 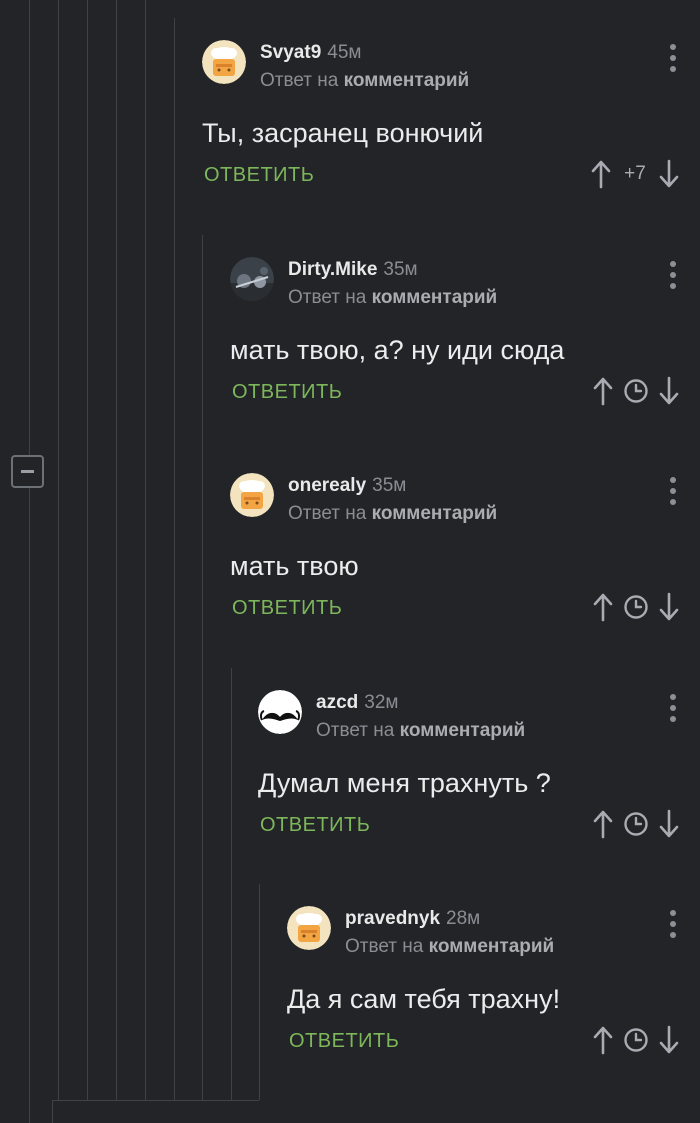 What do you see at coordinates (392, 918) in the screenshot?
I see `author-name: pravednyk` at bounding box center [392, 918].